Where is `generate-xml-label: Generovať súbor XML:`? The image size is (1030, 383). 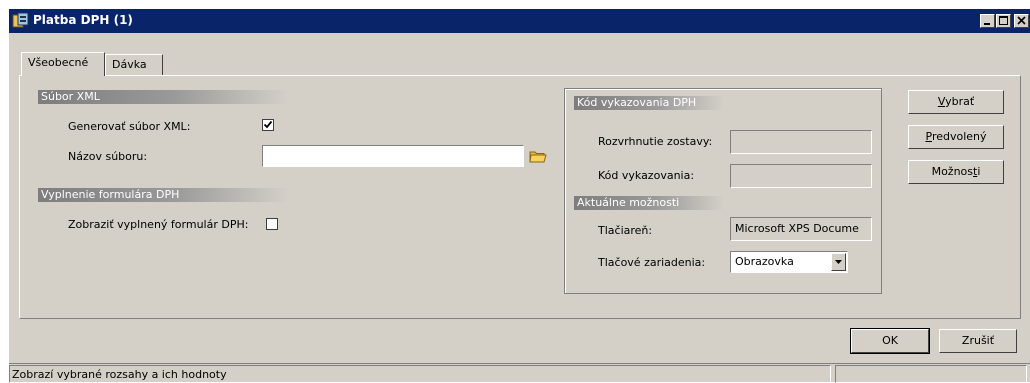
generate-xml-label: Generovať súbor XML: is located at coordinates (129, 126).